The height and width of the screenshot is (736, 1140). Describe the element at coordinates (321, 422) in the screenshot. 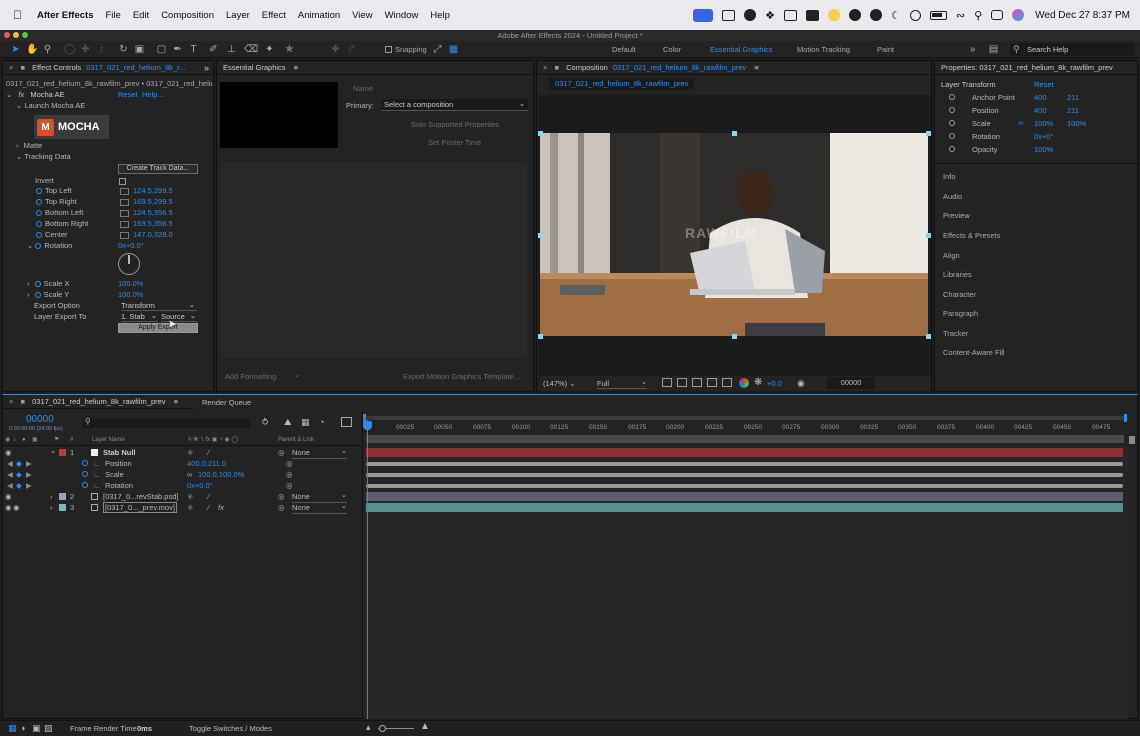

I see `motion-blur-icon: ◔` at that location.